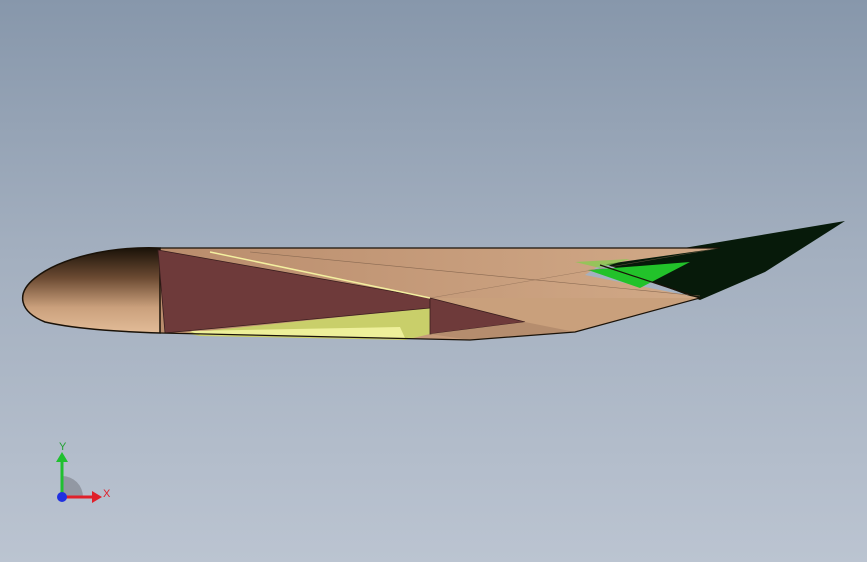 Image resolution: width=867 pixels, height=562 pixels. What do you see at coordinates (62, 457) in the screenshot?
I see `y-axis-arrow` at bounding box center [62, 457].